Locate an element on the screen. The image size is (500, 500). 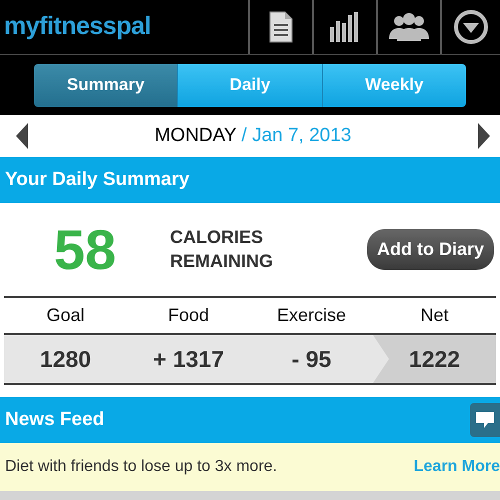
column-header: Net is located at coordinates (434, 315).